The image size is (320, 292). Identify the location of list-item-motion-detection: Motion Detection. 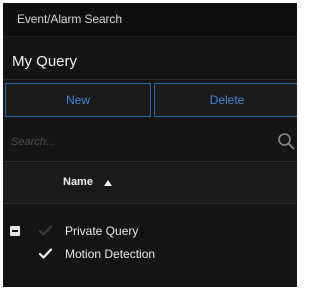
(150, 254).